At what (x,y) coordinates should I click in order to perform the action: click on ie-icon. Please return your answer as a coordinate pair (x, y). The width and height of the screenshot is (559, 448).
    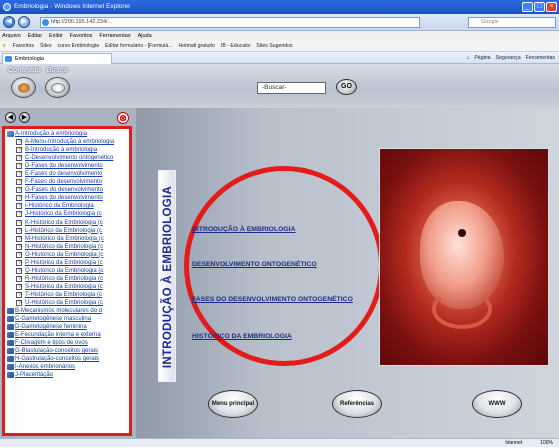
    Looking at the image, I should click on (7, 7).